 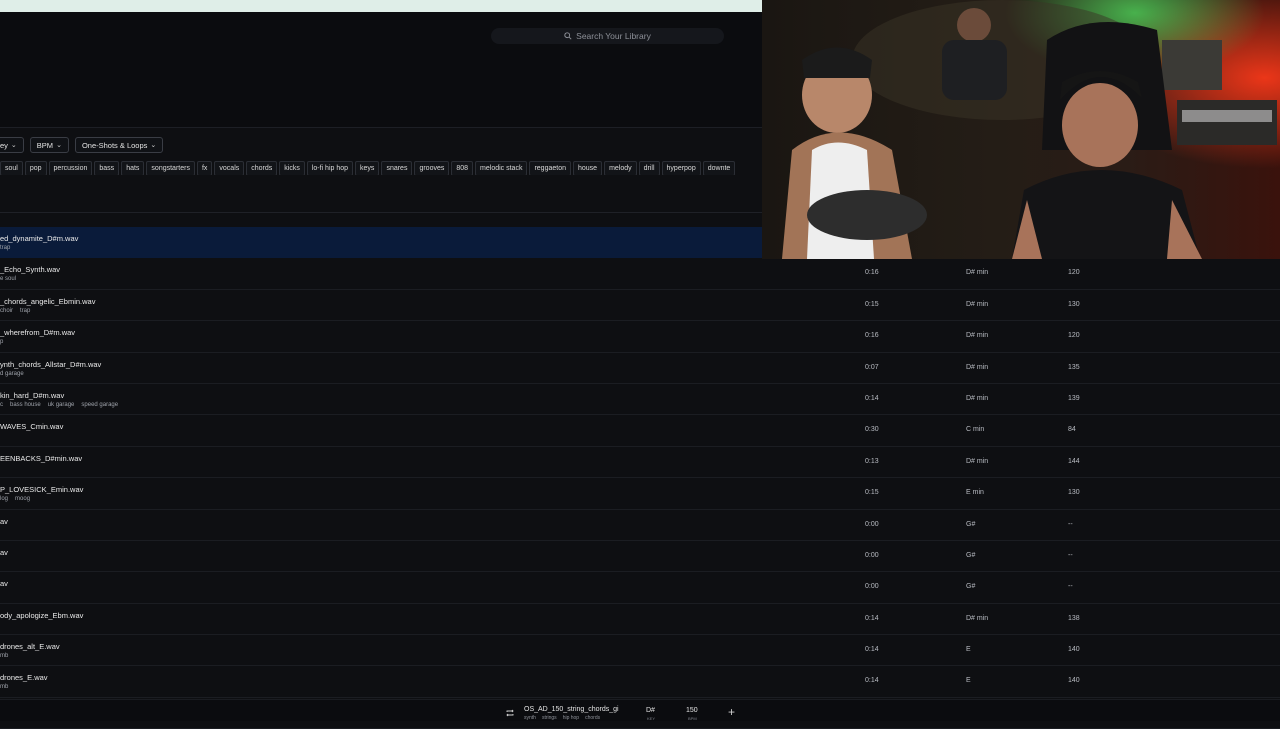 I want to click on now-playing-tag: hip hop, so click(x=571, y=718).